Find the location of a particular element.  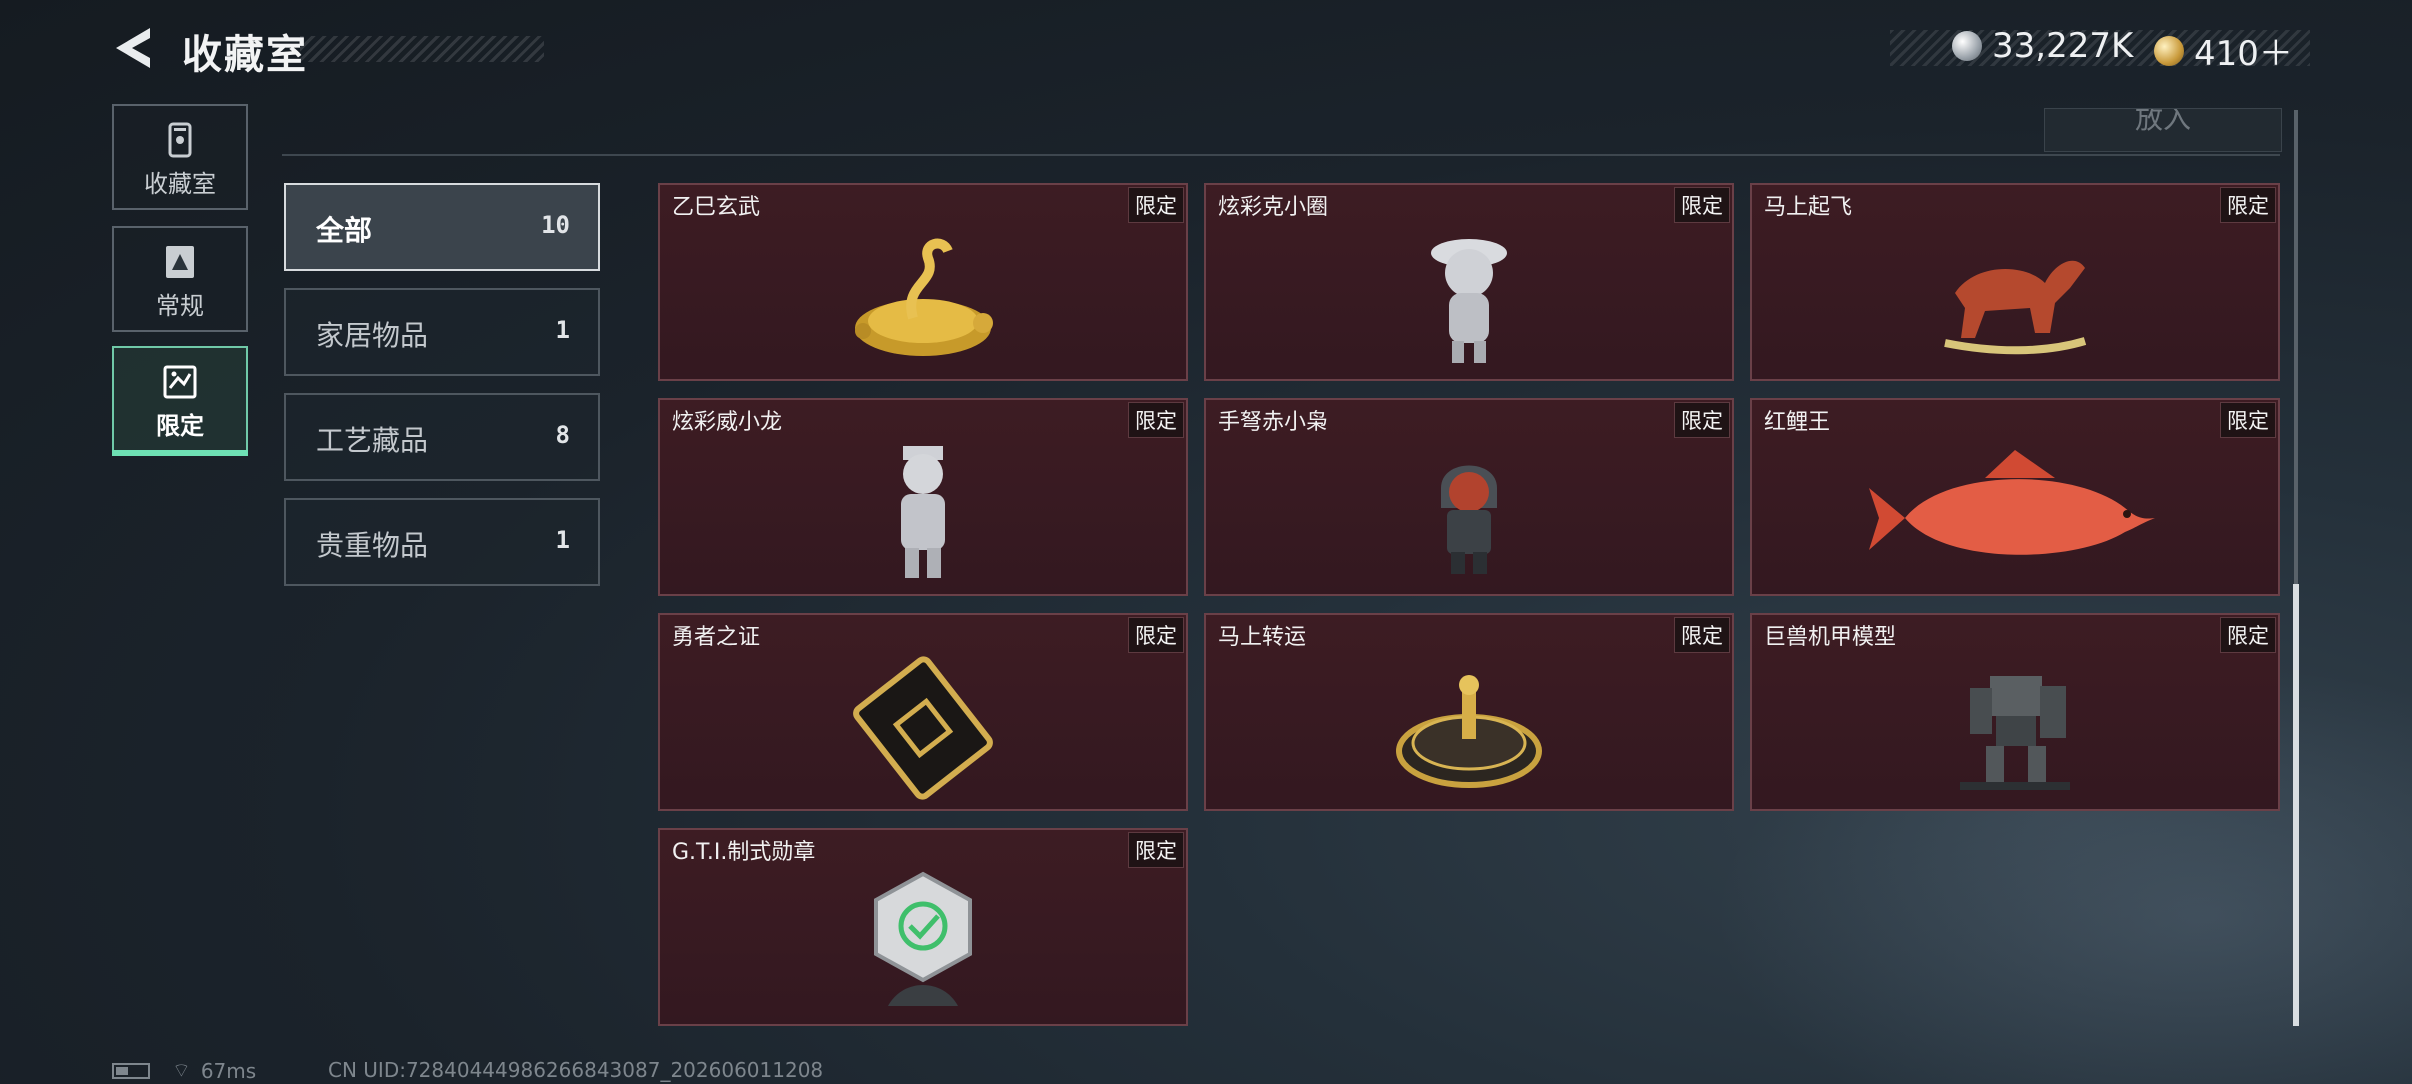

item-name: G.T.I.制式勋章 is located at coordinates (744, 852).